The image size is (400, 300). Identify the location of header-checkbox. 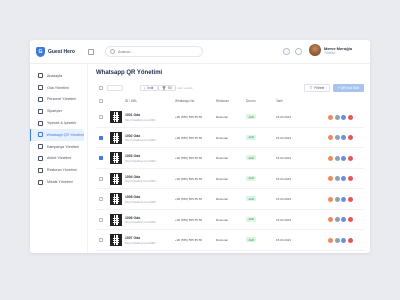
(101, 101).